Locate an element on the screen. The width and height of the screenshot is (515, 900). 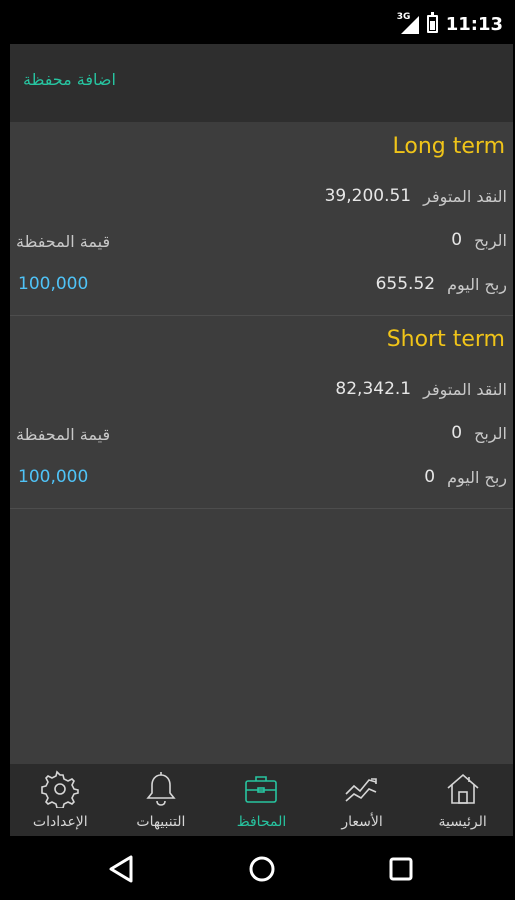
nav-home-label: الرئيسية is located at coordinates (462, 822).